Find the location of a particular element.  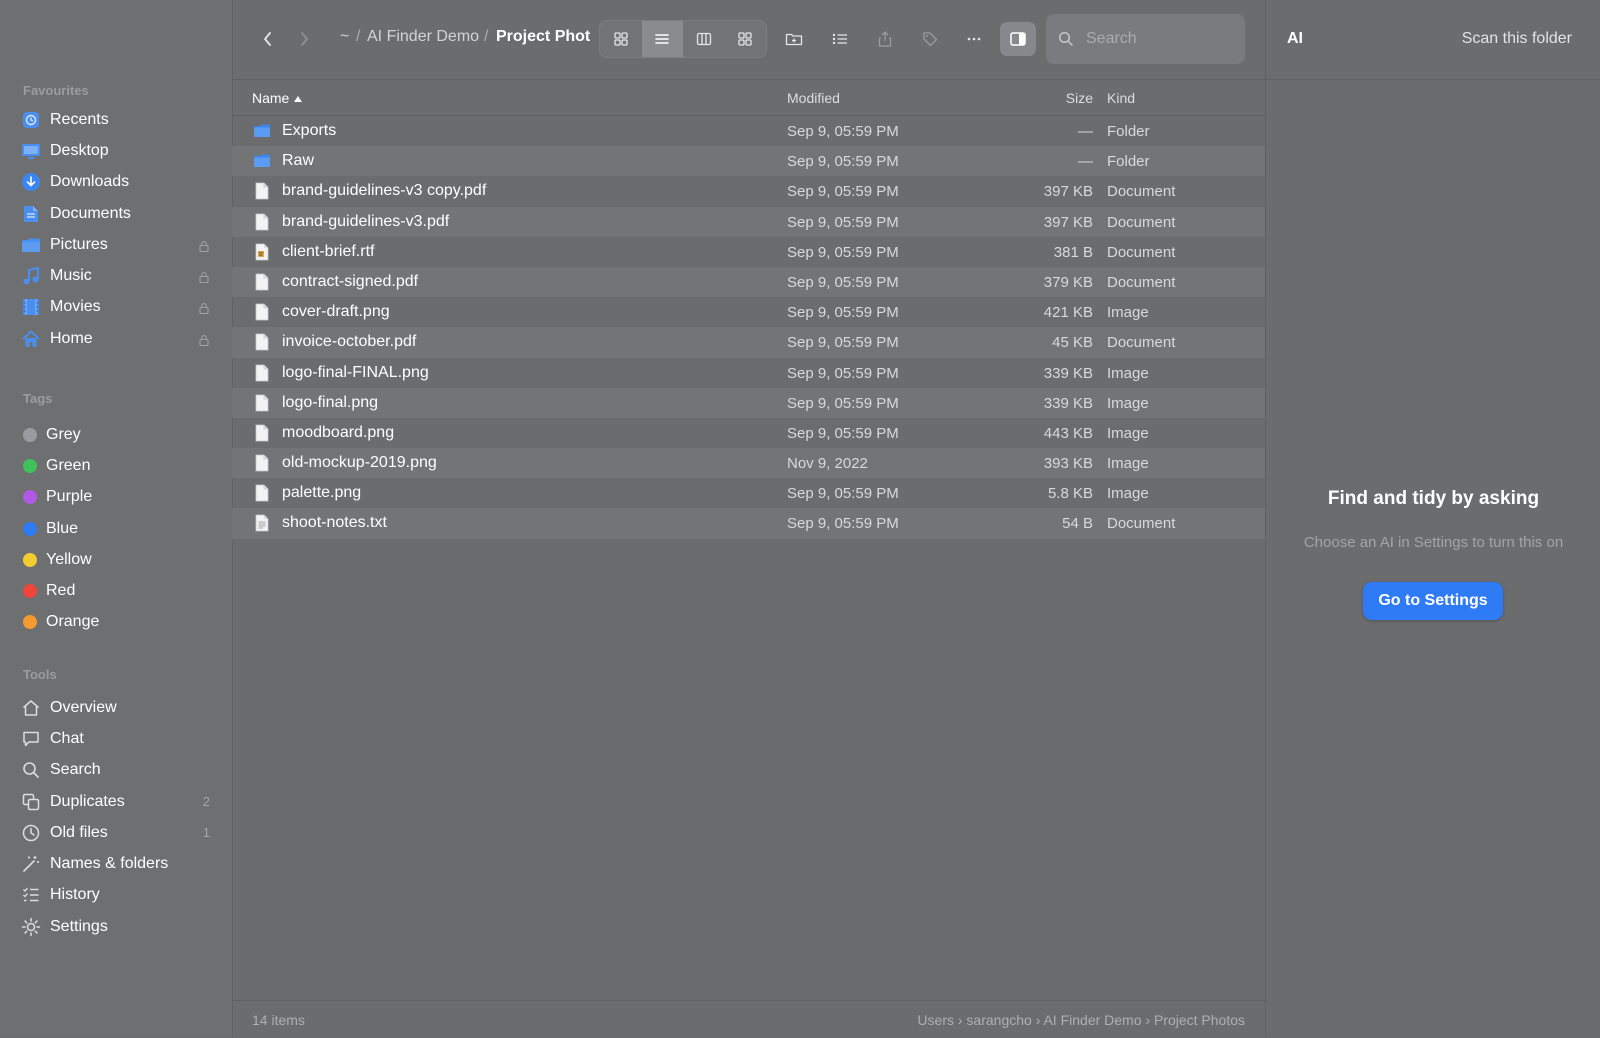

new-folder-icon is located at coordinates (794, 39).